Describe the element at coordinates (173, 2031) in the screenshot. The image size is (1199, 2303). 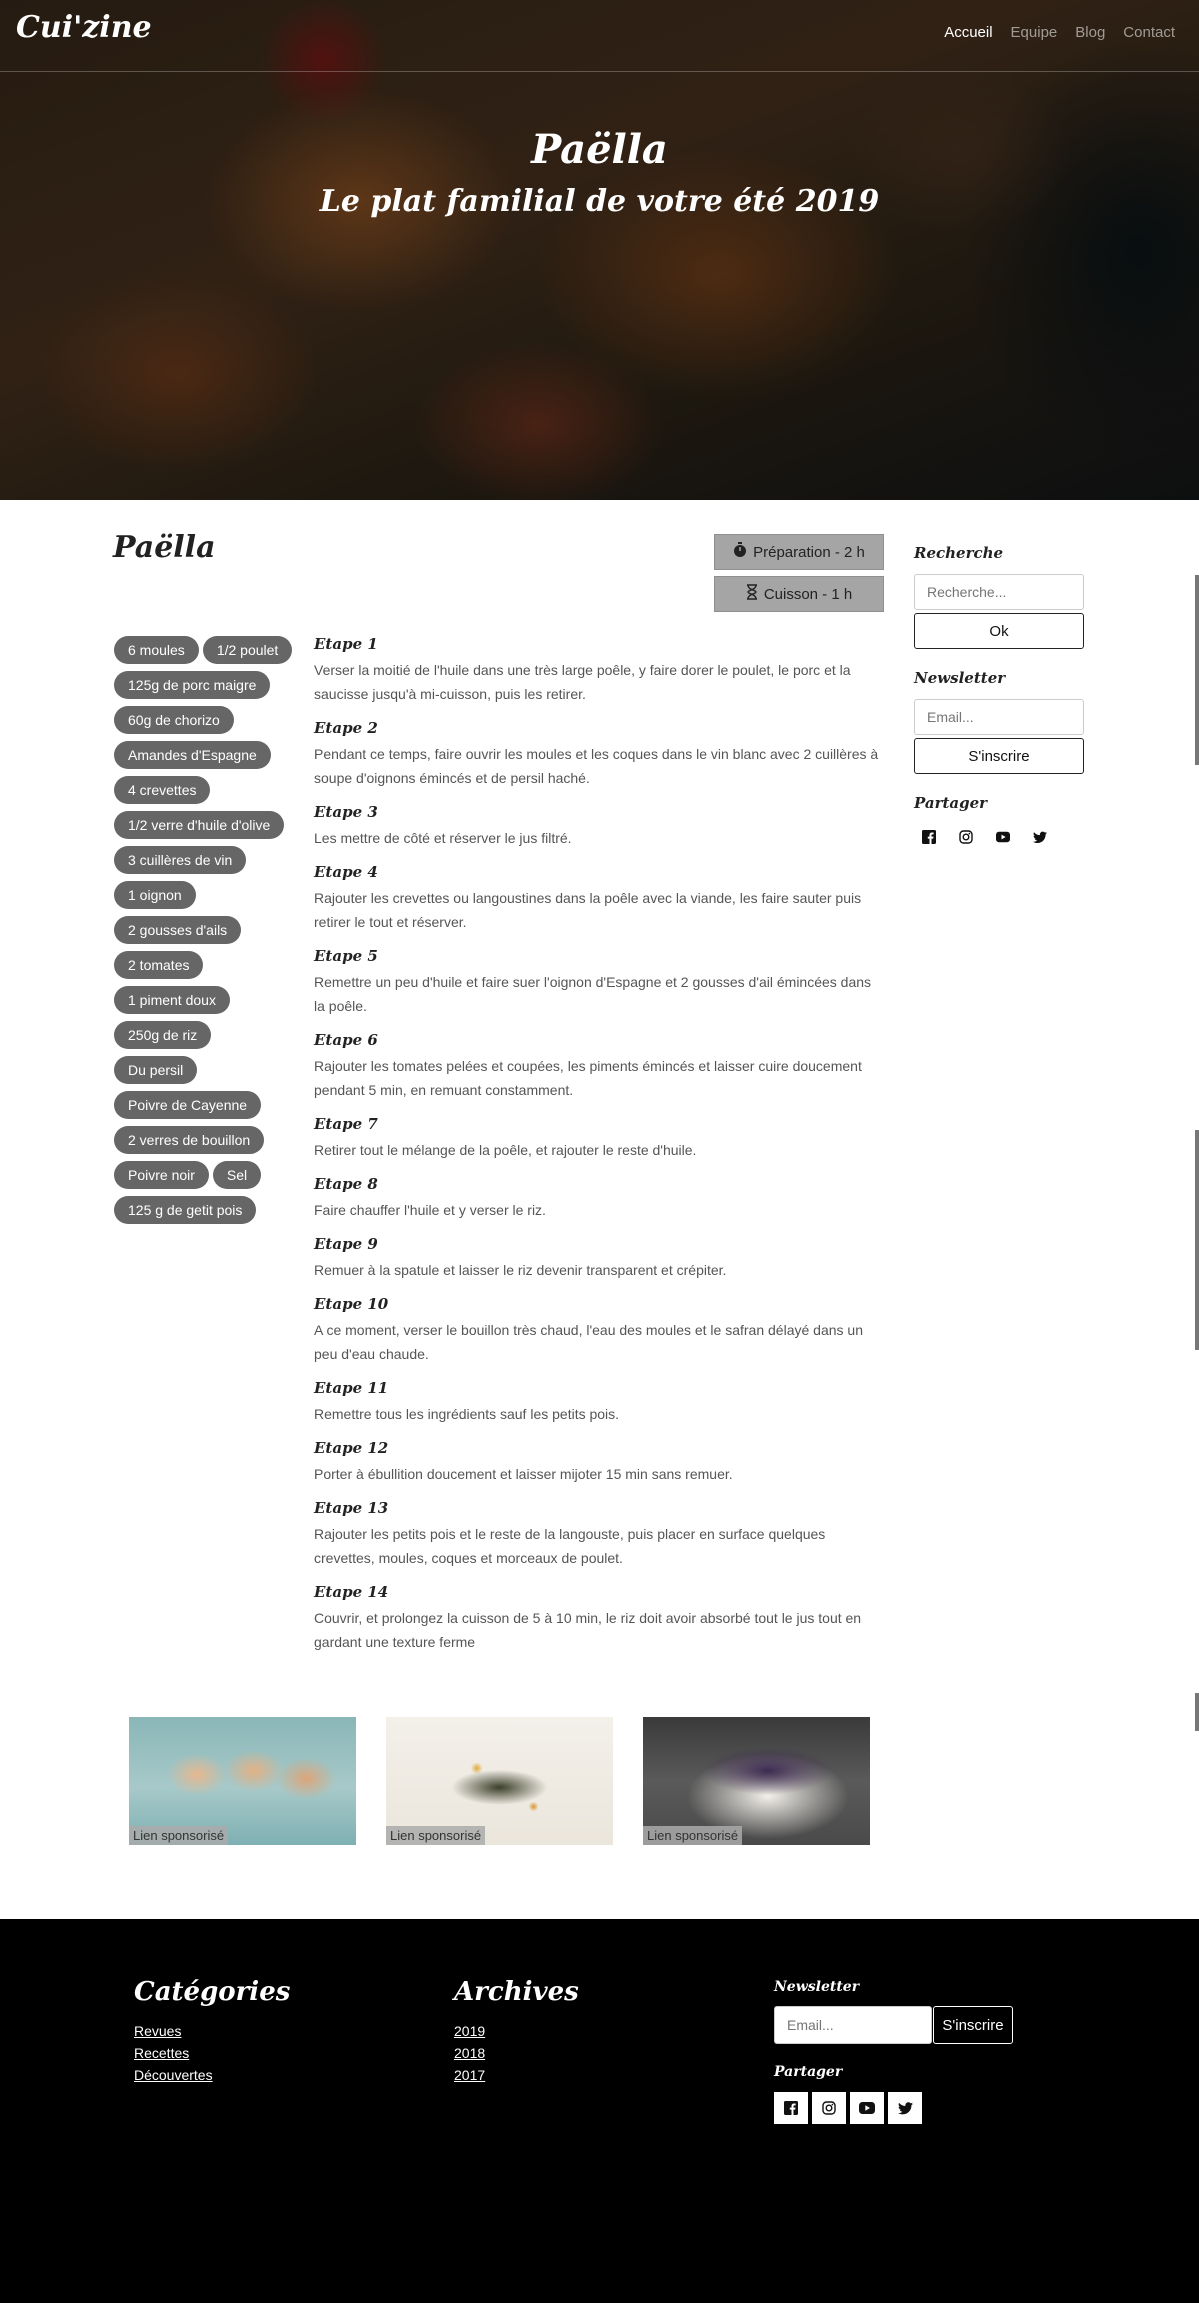
I see `footer-link-revues: Revues` at that location.